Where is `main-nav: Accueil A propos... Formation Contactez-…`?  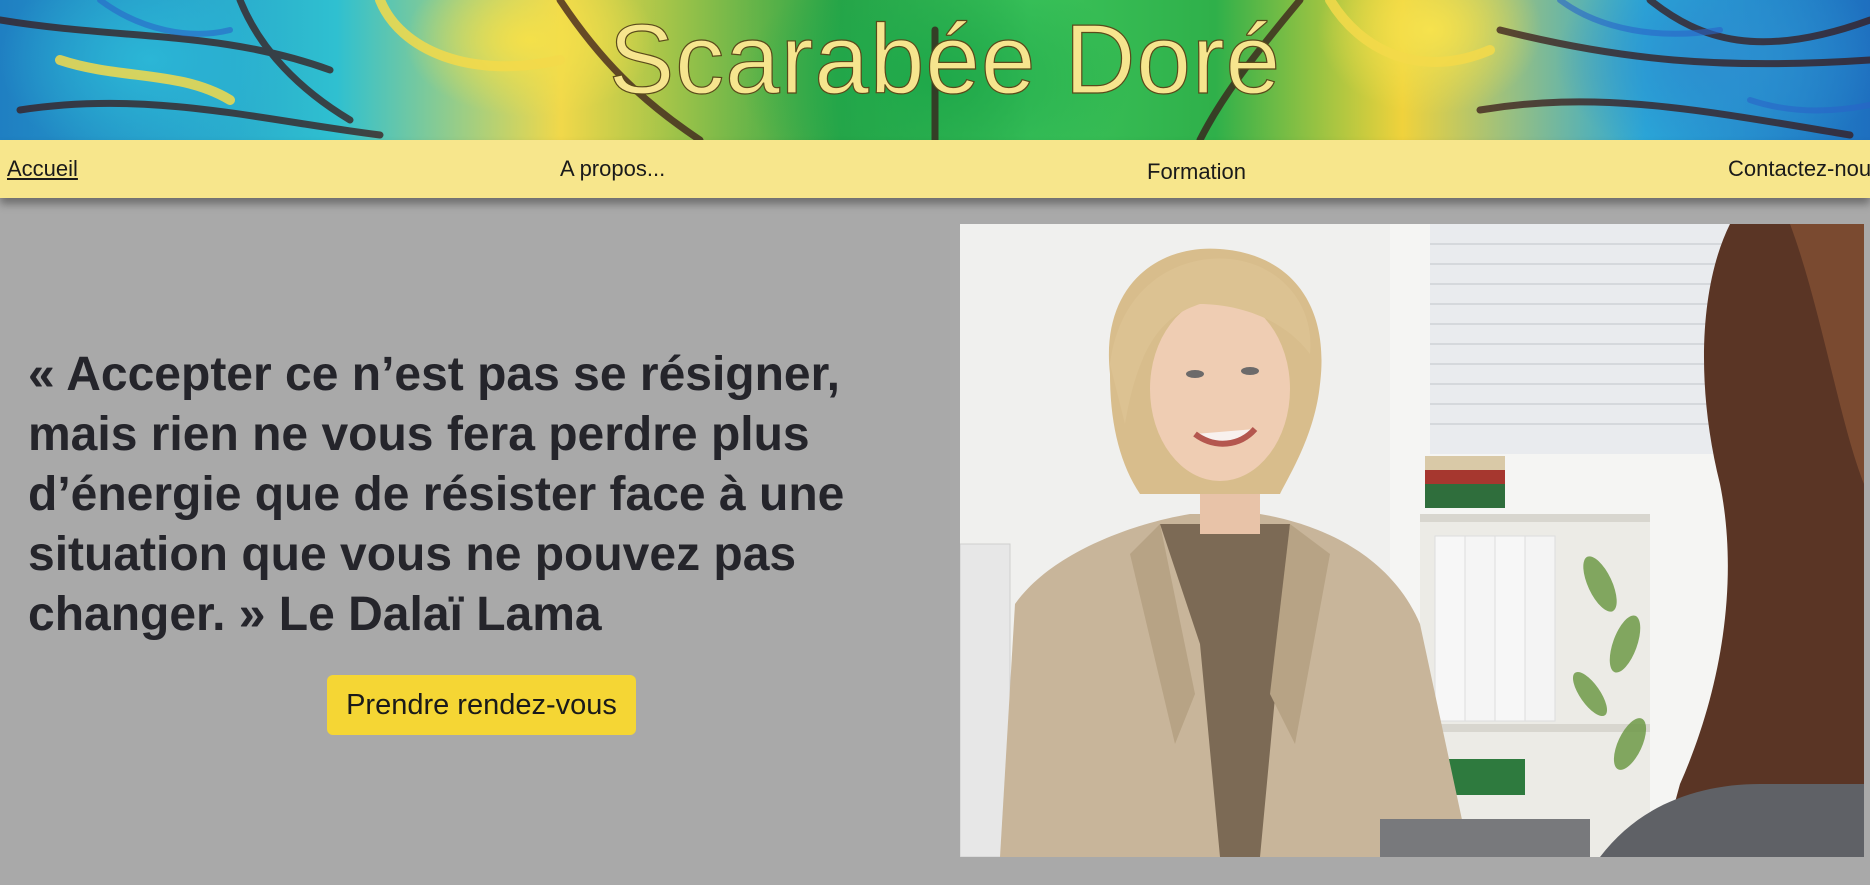 main-nav: Accueil A propos... Formation Contactez-… is located at coordinates (935, 169).